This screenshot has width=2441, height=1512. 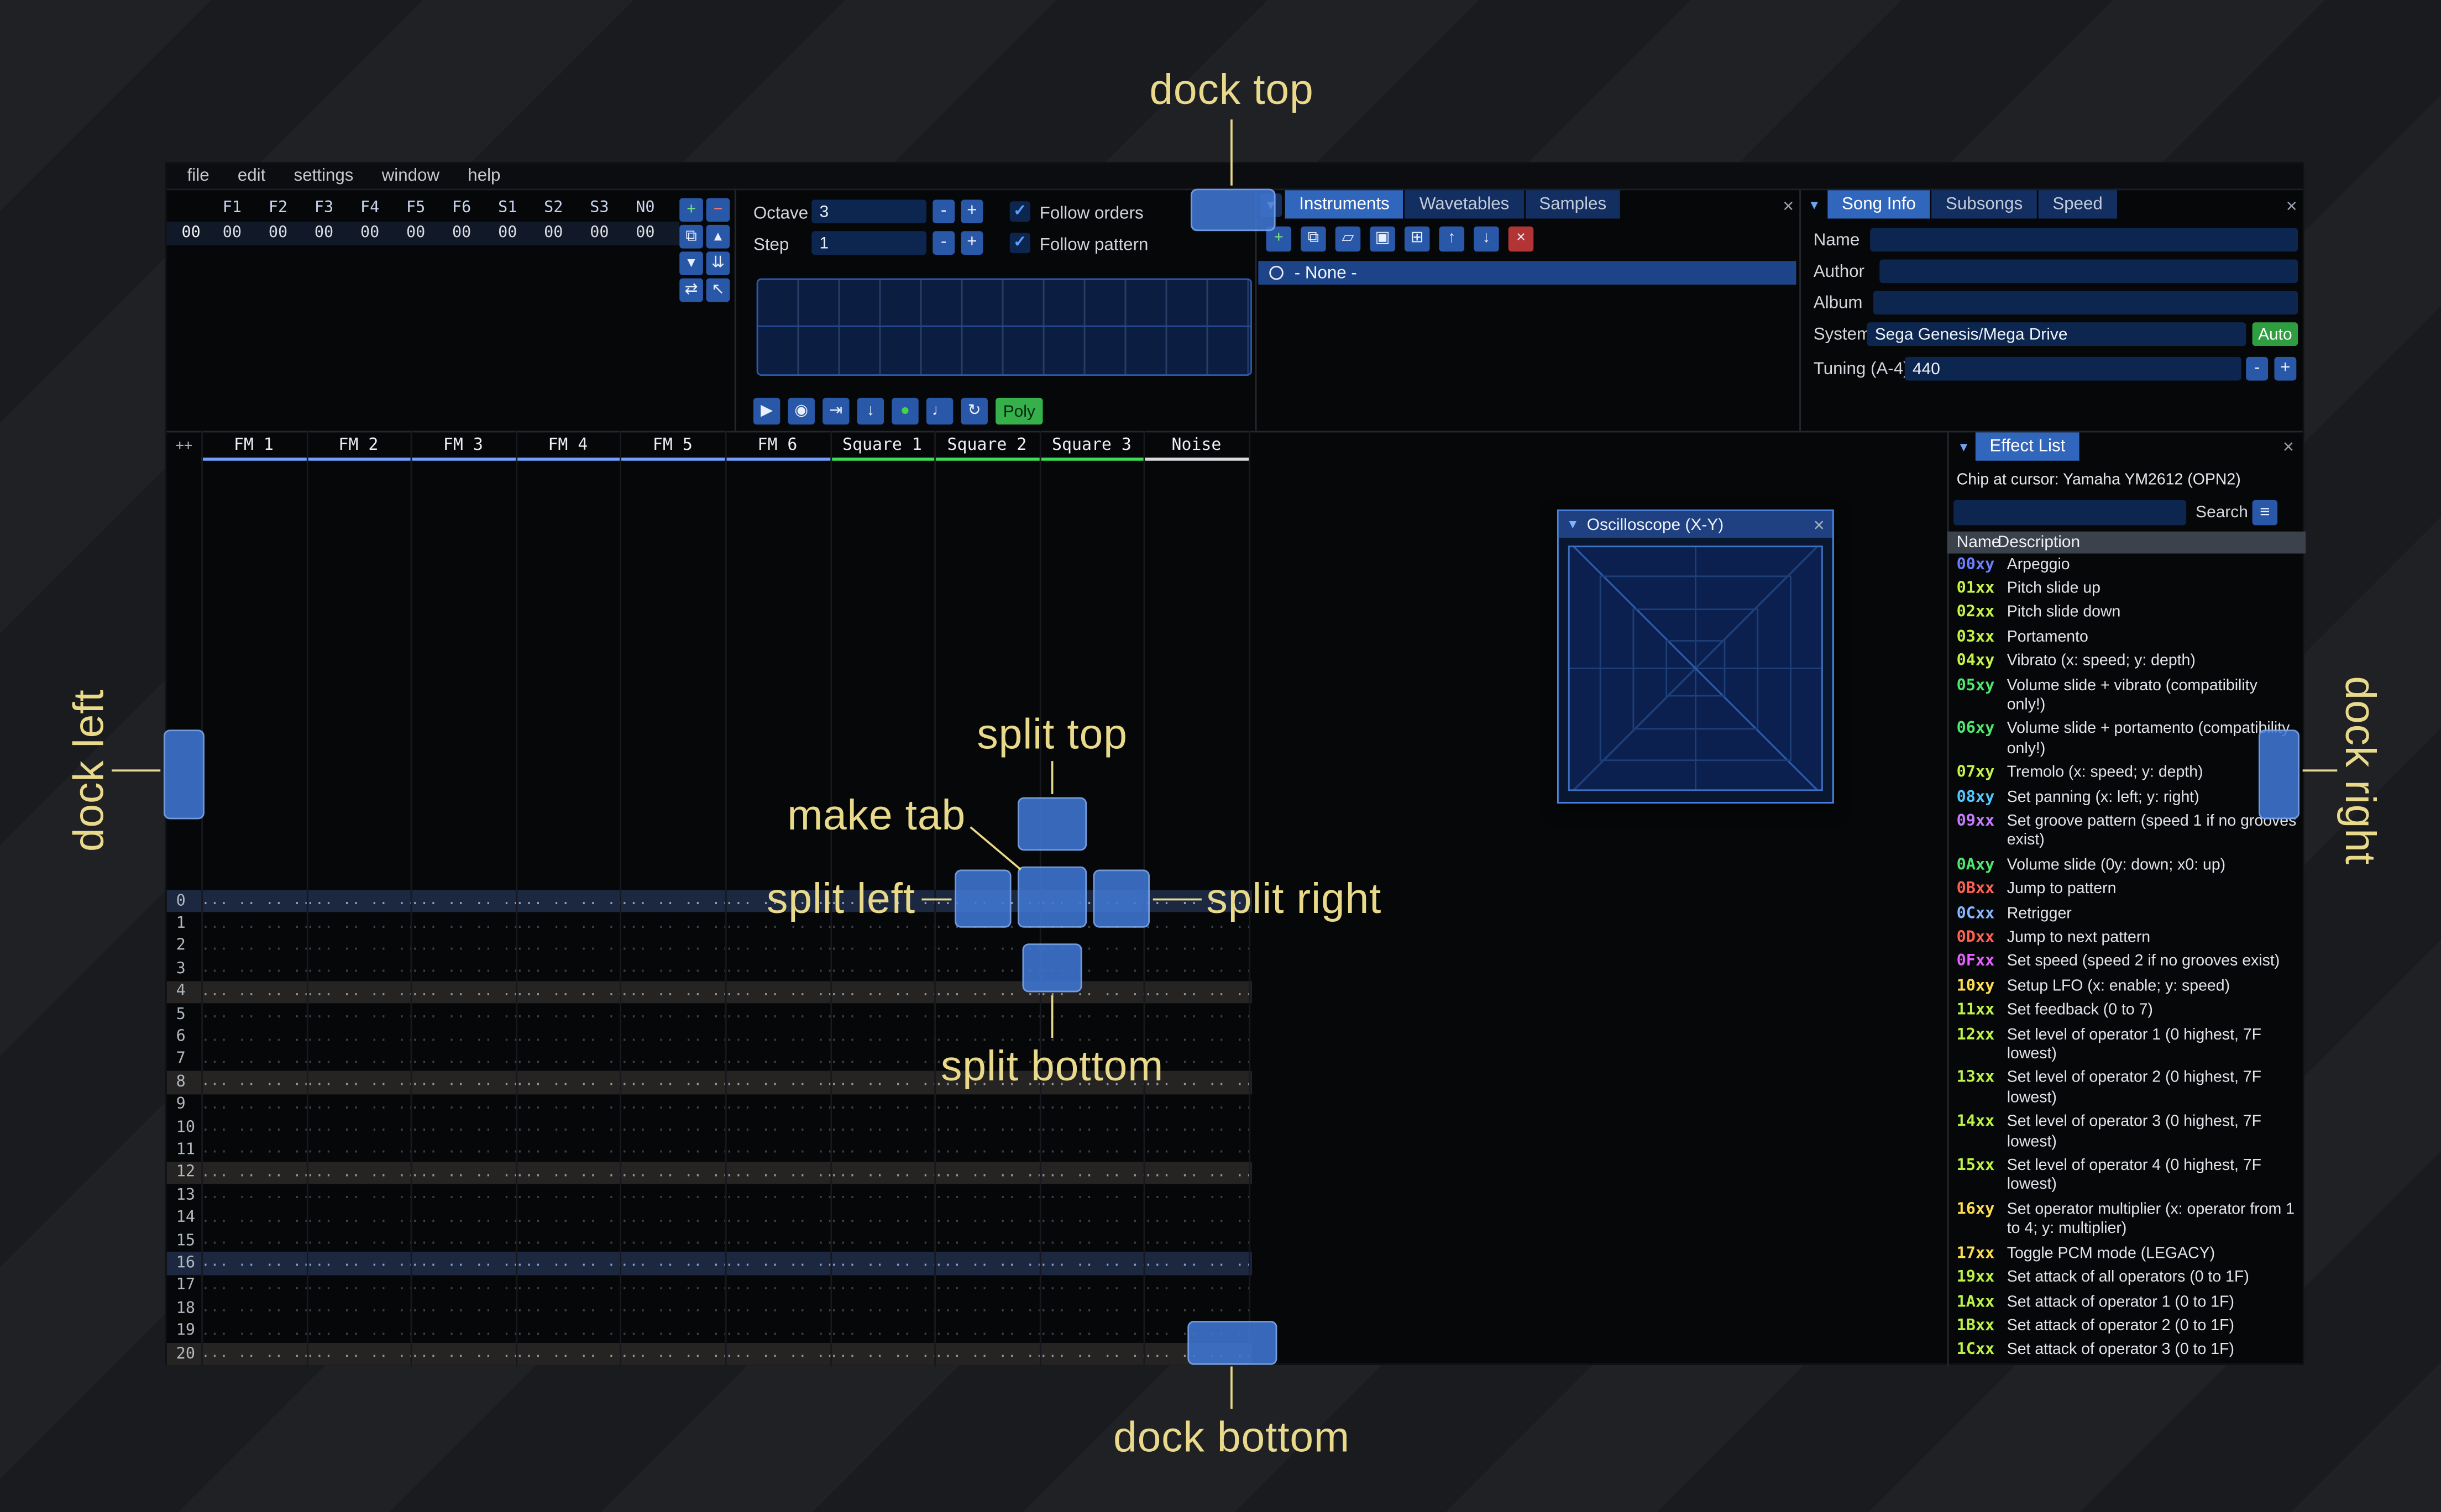 What do you see at coordinates (2085, 303) in the screenshot?
I see `album-field` at bounding box center [2085, 303].